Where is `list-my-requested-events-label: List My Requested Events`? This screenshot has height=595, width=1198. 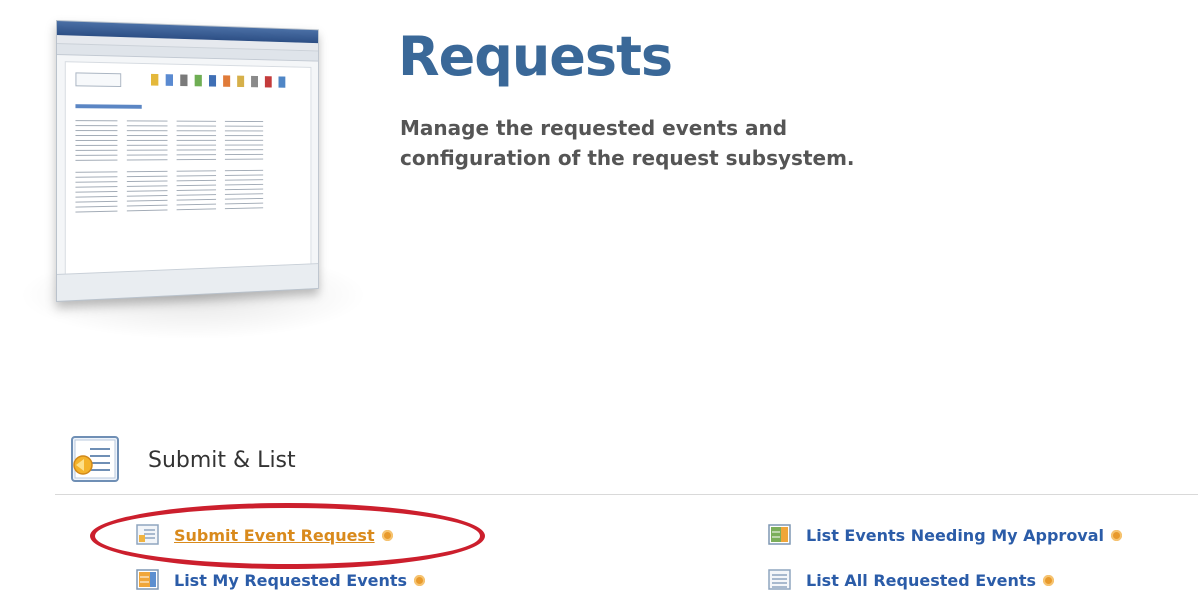 list-my-requested-events-label: List My Requested Events is located at coordinates (290, 580).